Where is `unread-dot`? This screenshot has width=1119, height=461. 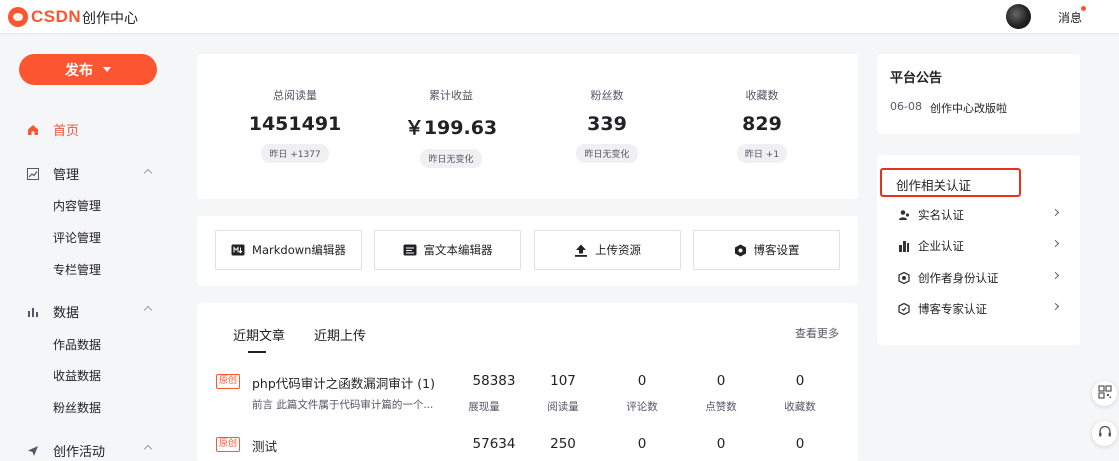 unread-dot is located at coordinates (1083, 8).